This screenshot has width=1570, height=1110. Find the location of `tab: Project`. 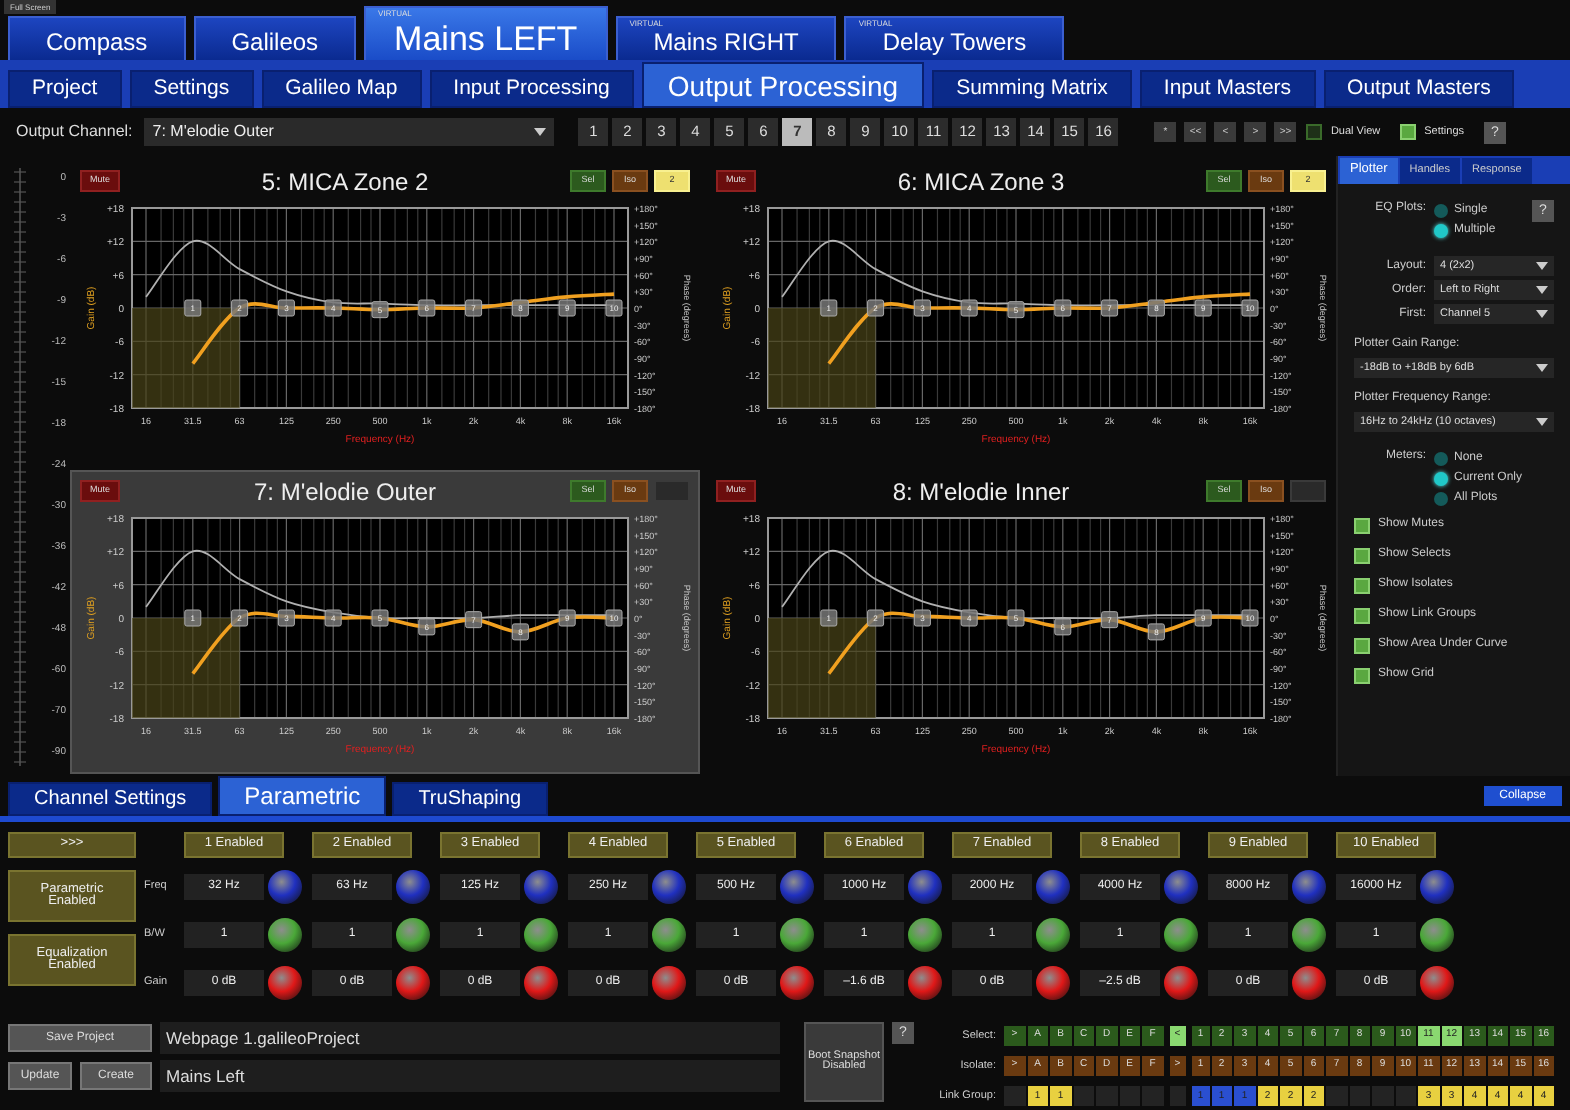

tab: Project is located at coordinates (65, 89).